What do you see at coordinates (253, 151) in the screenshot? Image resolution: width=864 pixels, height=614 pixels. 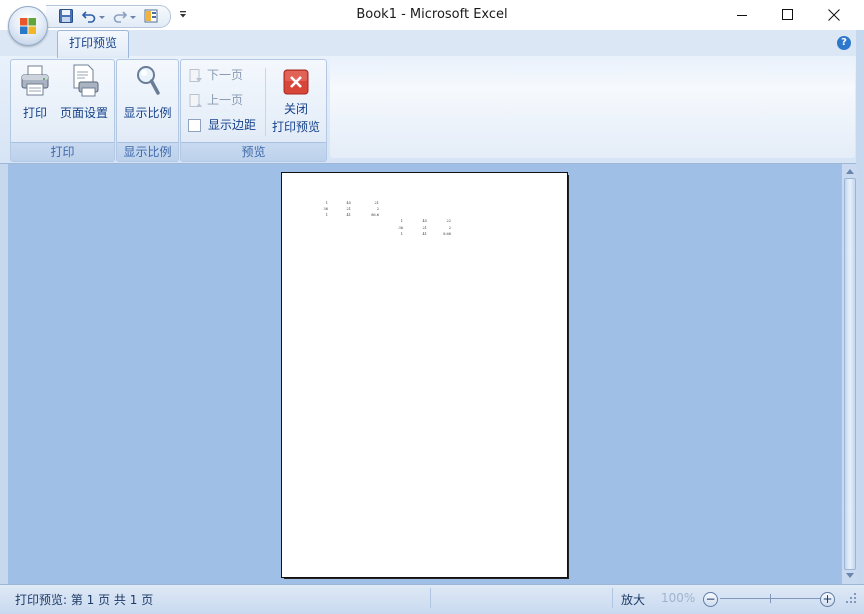 I see `group-label-preview: 预览` at bounding box center [253, 151].